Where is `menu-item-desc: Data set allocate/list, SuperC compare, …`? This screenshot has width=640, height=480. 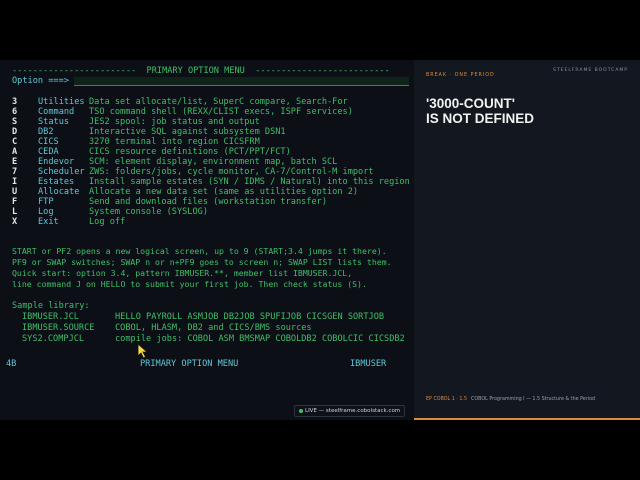
menu-item-desc: Data set allocate/list, SuperC compare, … is located at coordinates (218, 102).